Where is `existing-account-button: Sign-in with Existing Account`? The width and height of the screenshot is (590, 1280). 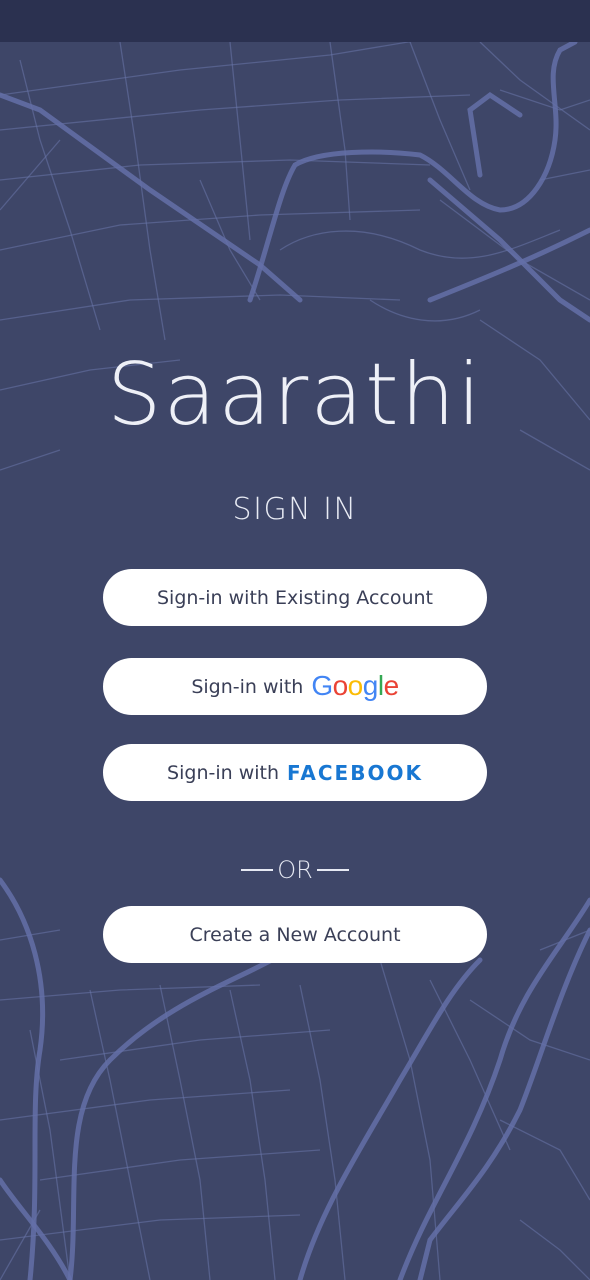 existing-account-button: Sign-in with Existing Account is located at coordinates (295, 597).